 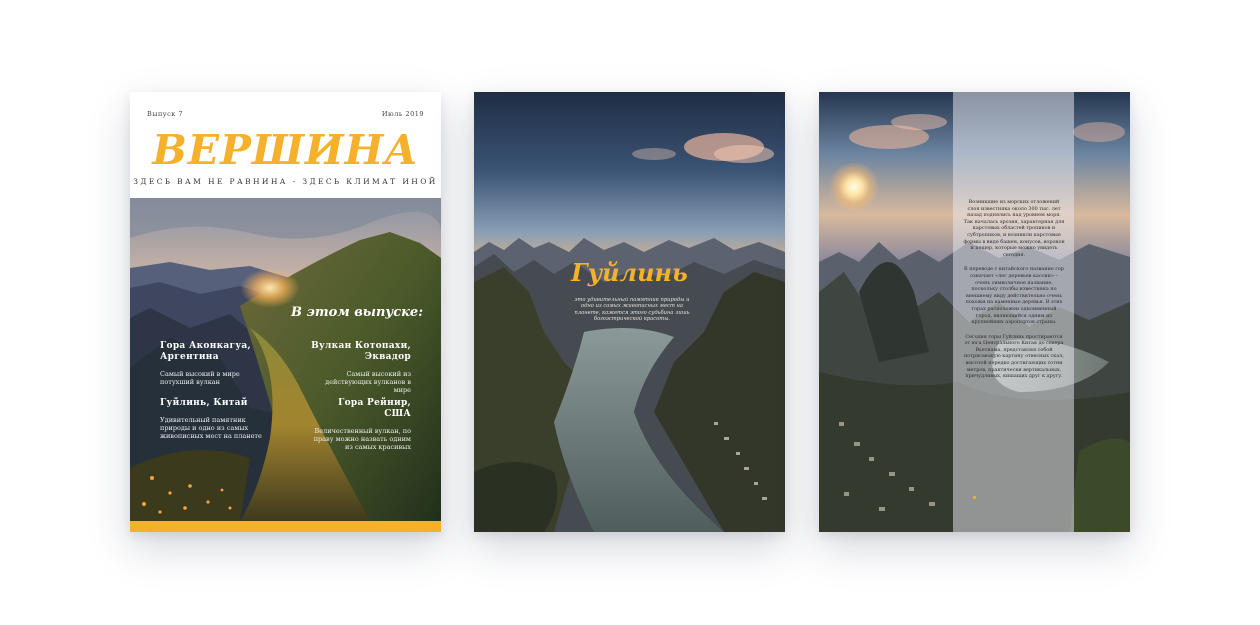 What do you see at coordinates (165, 114) in the screenshot?
I see `issue-number: Выпуск 7` at bounding box center [165, 114].